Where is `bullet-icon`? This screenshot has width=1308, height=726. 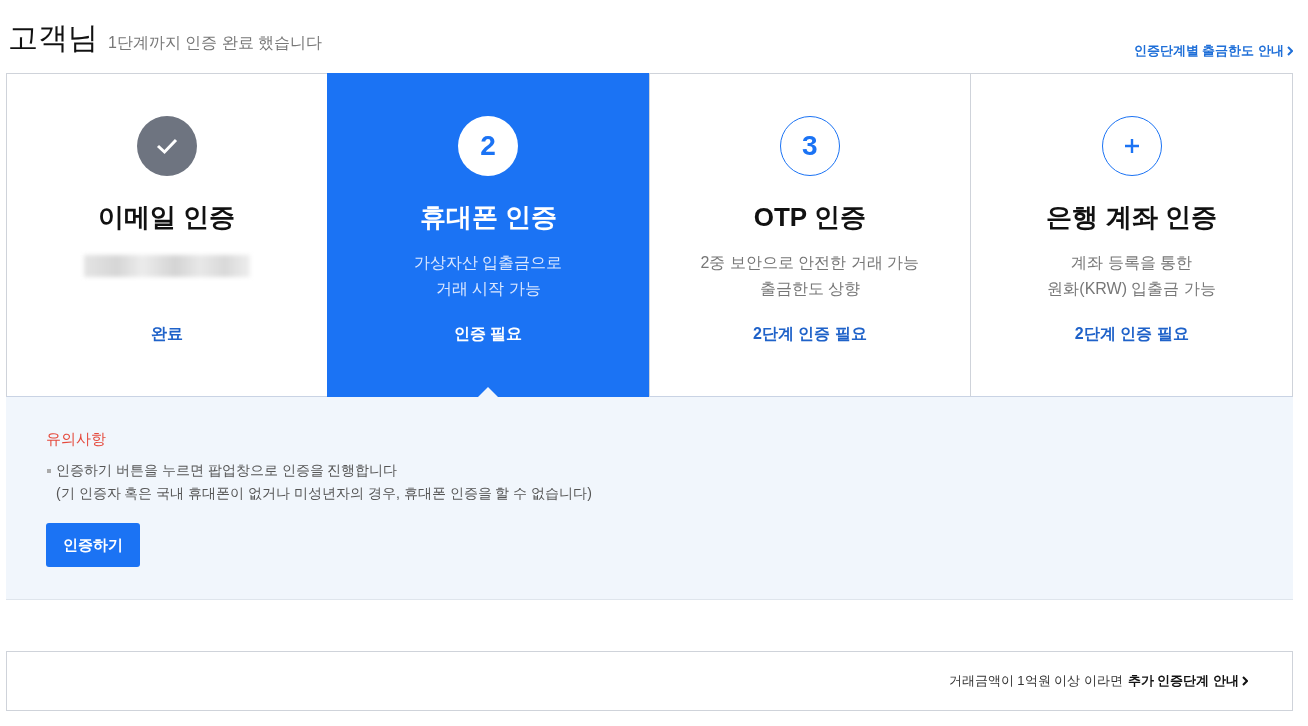 bullet-icon is located at coordinates (49, 471).